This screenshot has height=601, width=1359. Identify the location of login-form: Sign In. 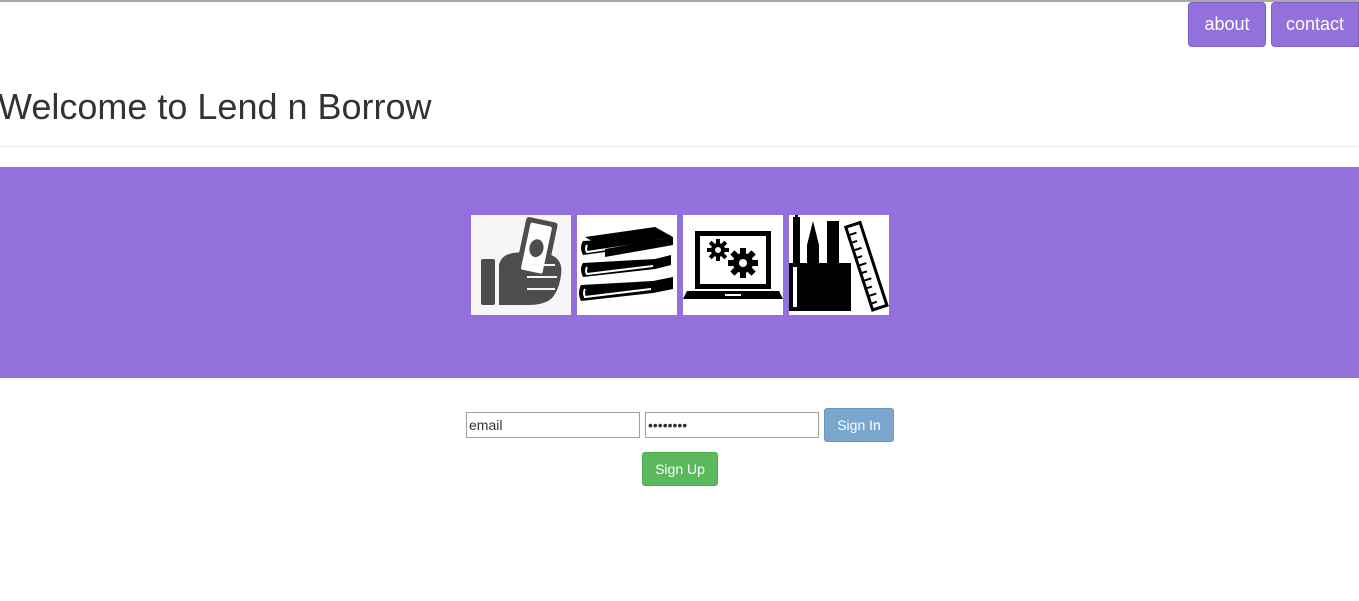
(680, 425).